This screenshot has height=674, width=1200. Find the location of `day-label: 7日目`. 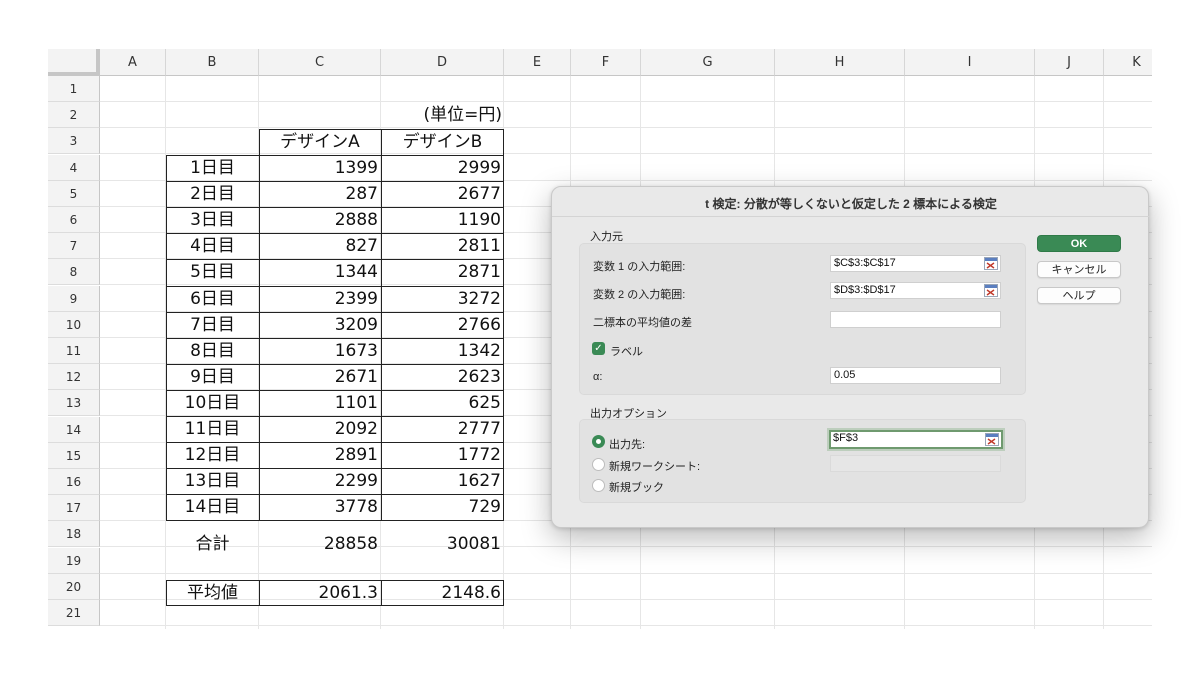

day-label: 7日目 is located at coordinates (212, 325).